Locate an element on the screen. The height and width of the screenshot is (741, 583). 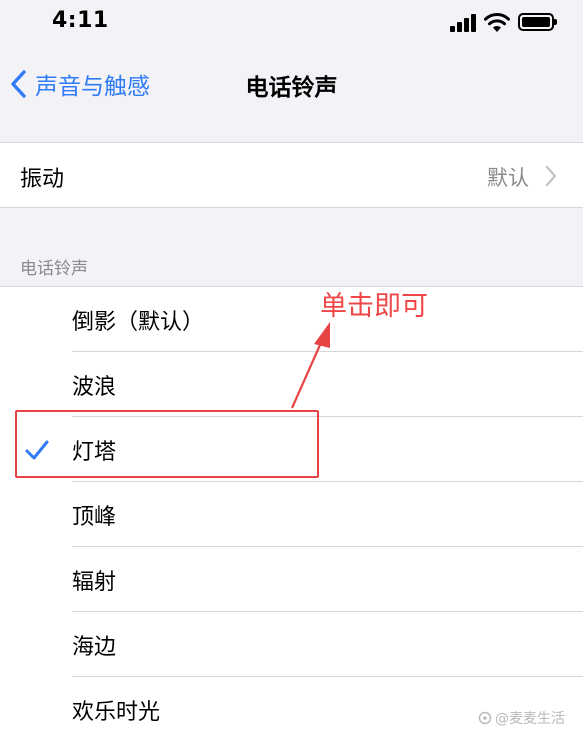
ringtone-label: 辐射 is located at coordinates (94, 582).